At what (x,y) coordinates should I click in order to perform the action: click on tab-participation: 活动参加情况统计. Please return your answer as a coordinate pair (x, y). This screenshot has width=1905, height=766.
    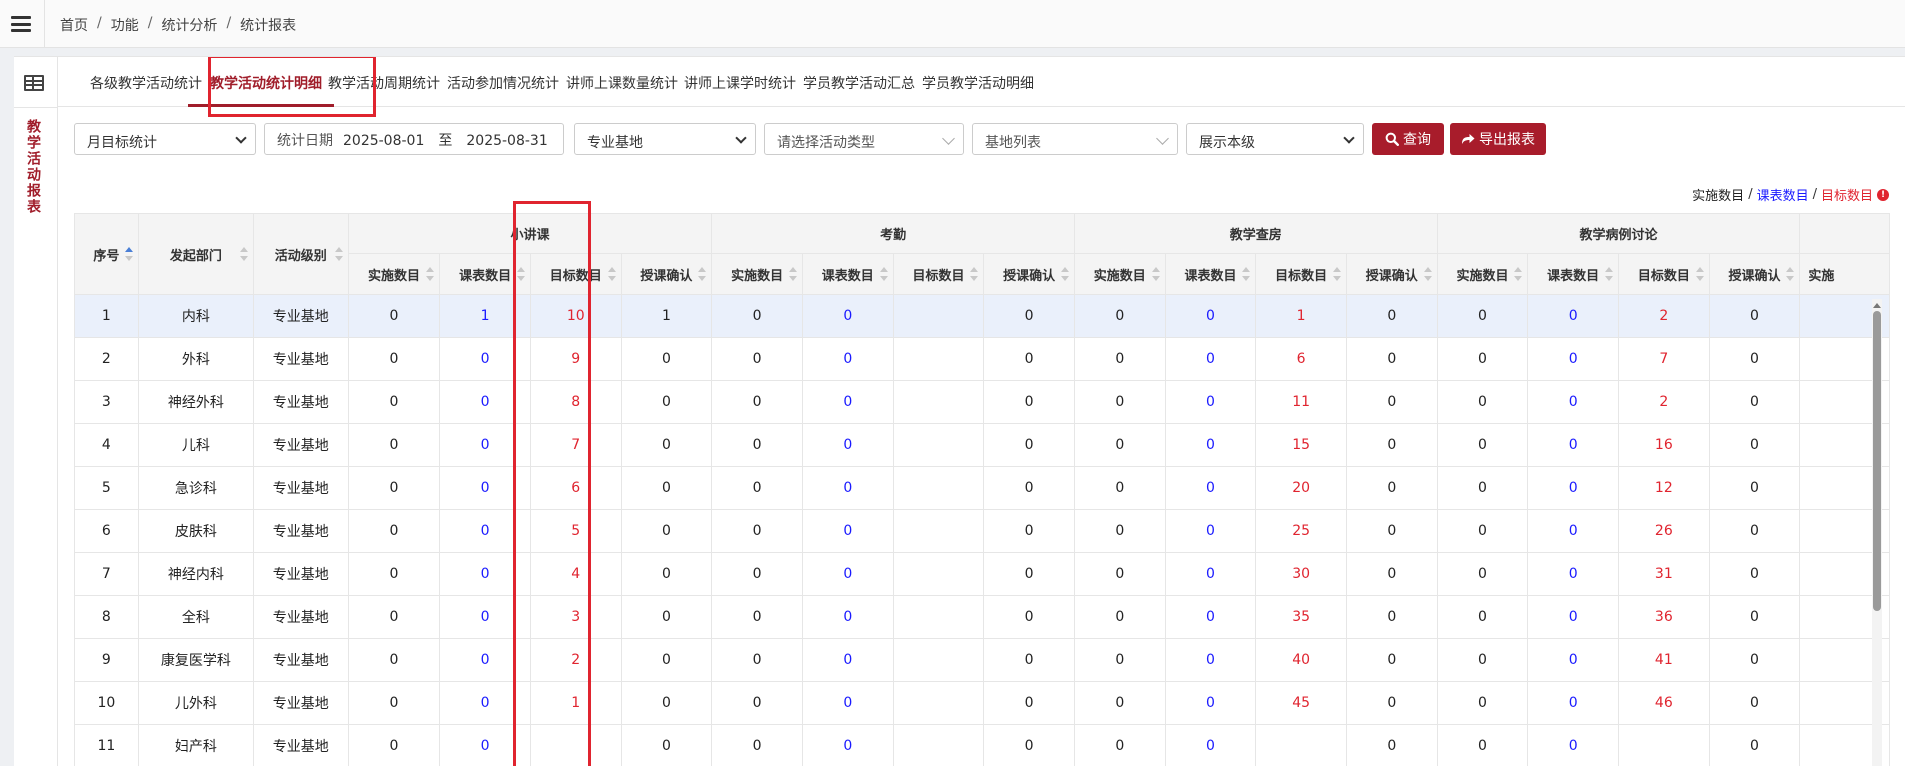
    Looking at the image, I should click on (503, 83).